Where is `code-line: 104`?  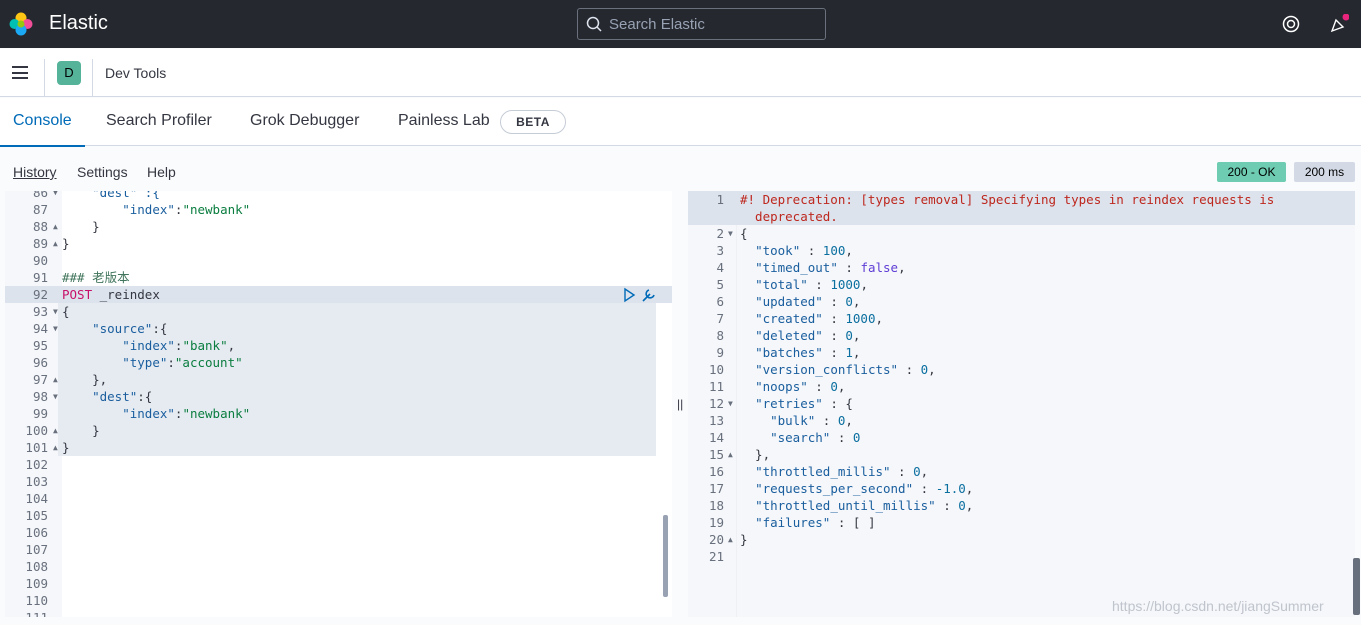 code-line: 104 is located at coordinates (338, 498).